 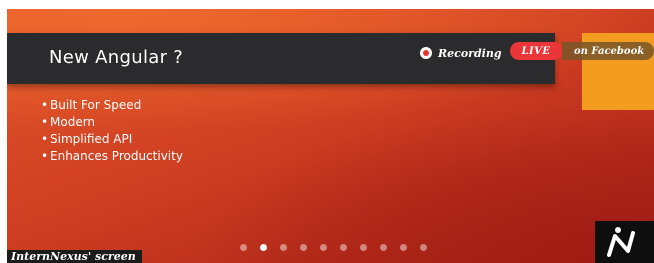 I want to click on recording-label: Recording, so click(x=470, y=53).